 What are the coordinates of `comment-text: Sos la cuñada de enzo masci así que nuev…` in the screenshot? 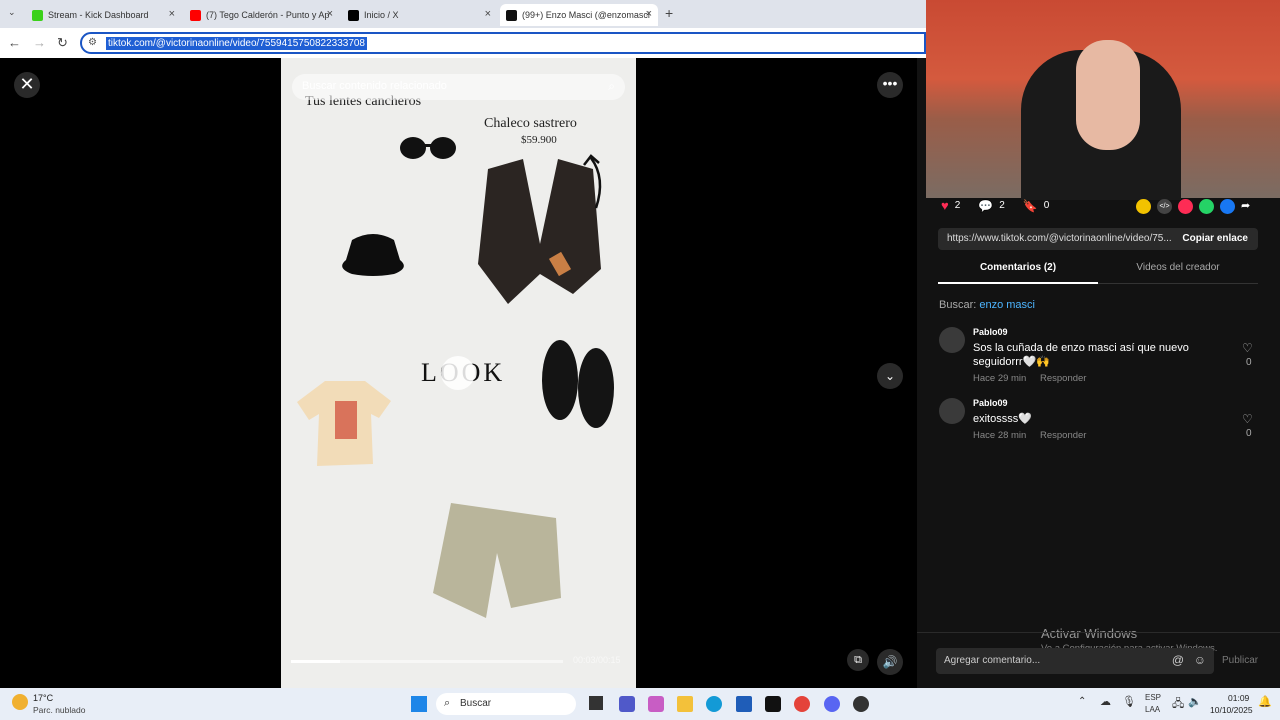 It's located at (1081, 355).